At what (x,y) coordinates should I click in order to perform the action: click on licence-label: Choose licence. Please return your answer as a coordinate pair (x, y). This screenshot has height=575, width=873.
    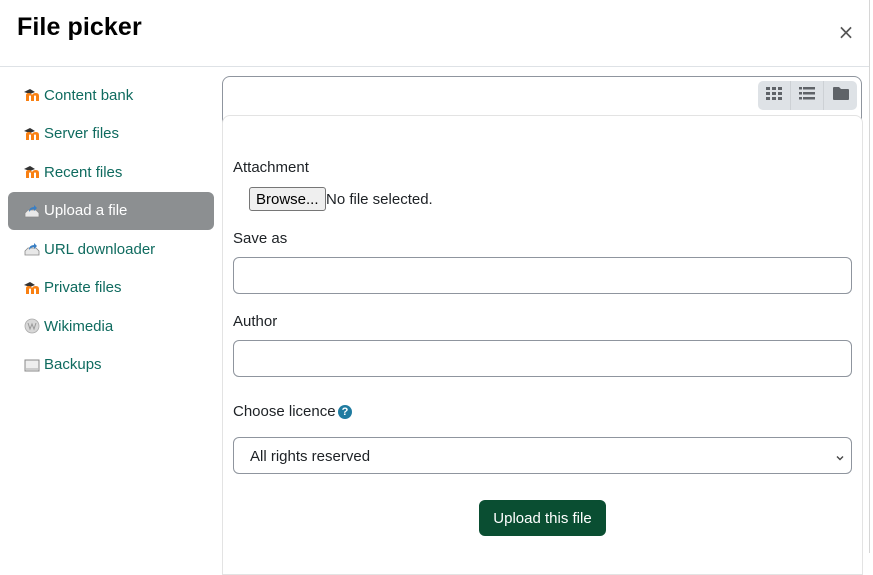
    Looking at the image, I should click on (284, 411).